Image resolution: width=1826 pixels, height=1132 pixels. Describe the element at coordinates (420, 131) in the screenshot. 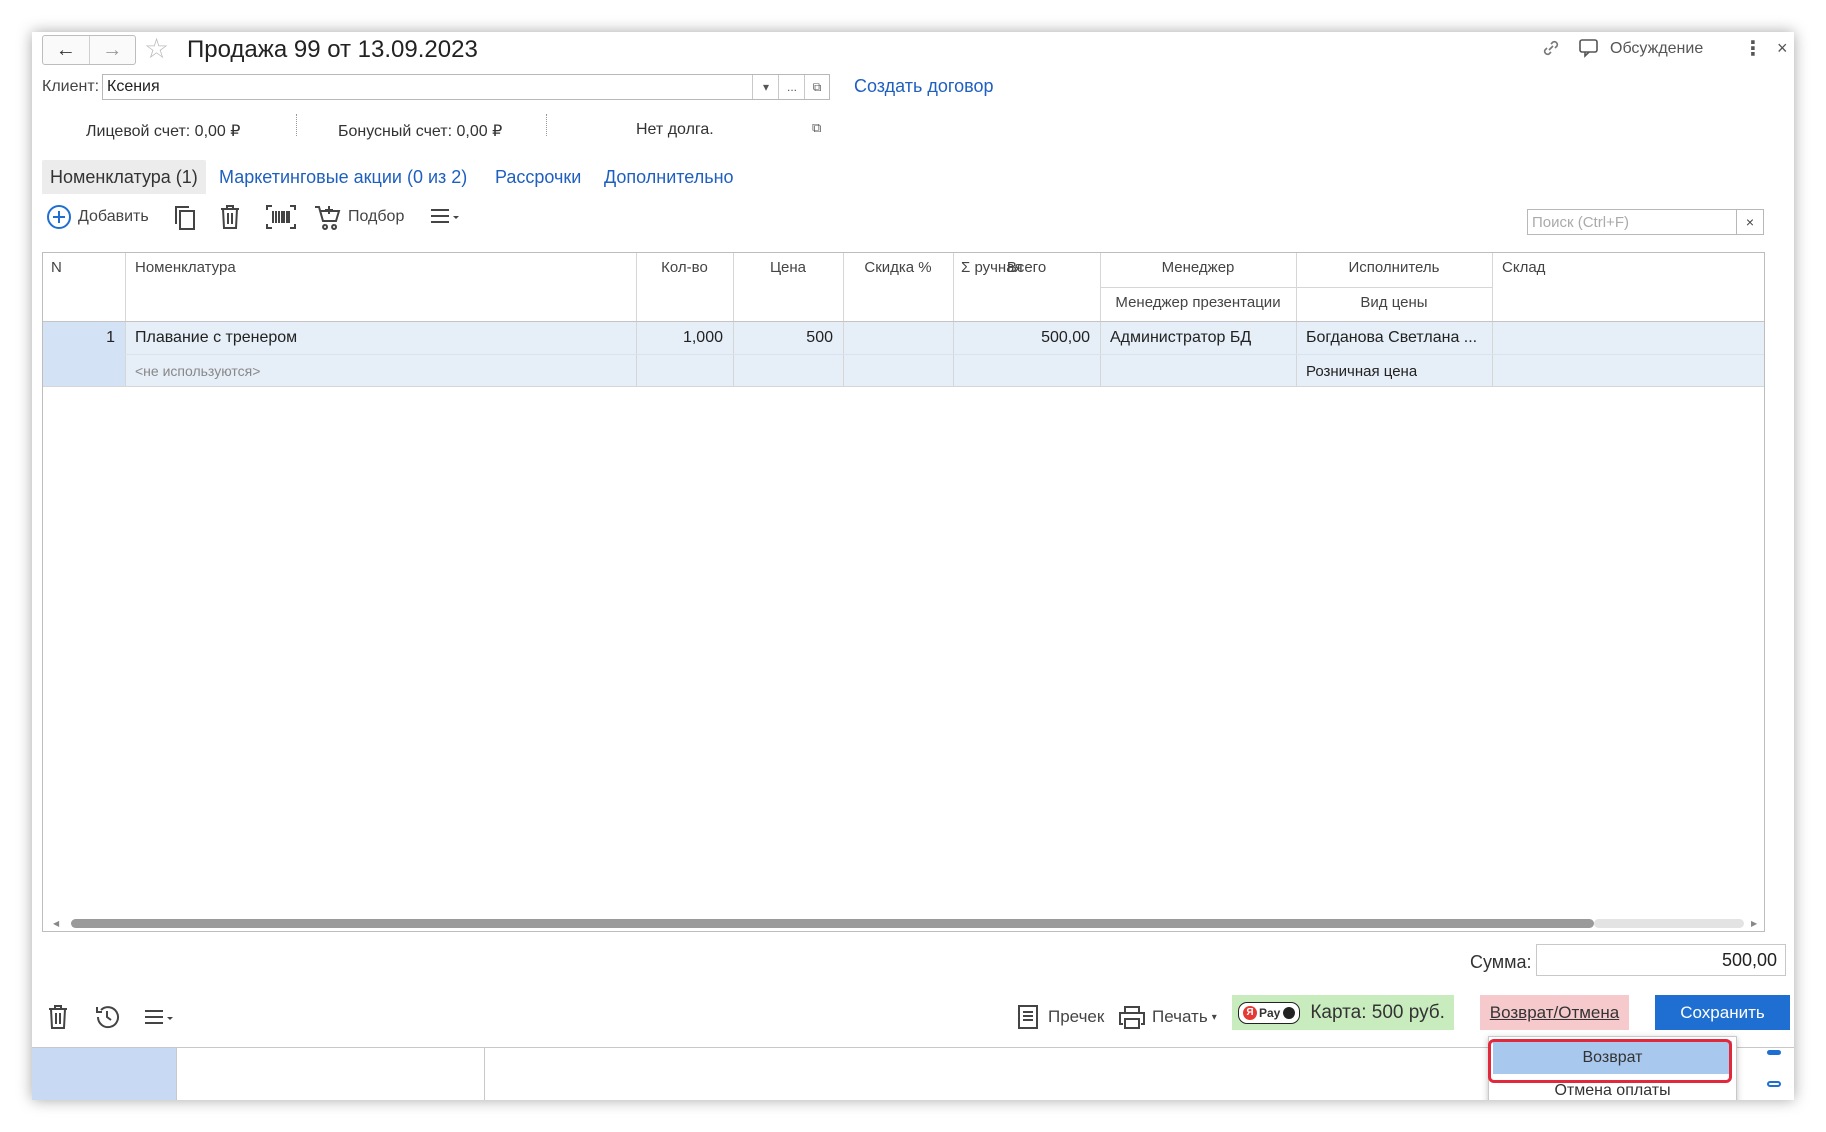

I see `bonus-account: Бонусный счет: 0,00 ₽` at that location.